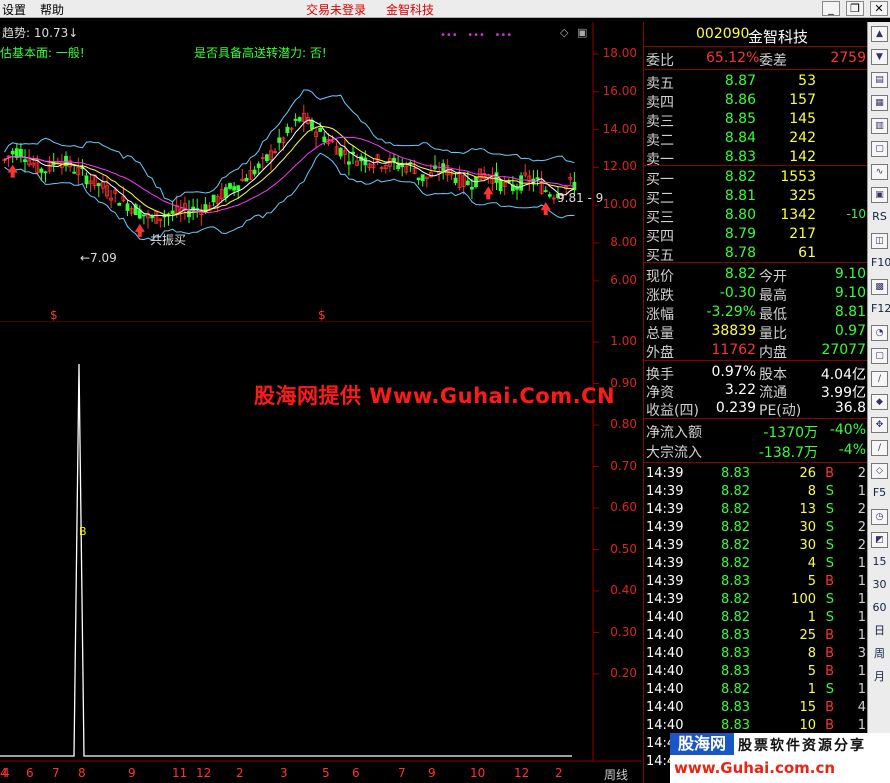 The height and width of the screenshot is (783, 890). I want to click on toolbar-button: ◔, so click(879, 333).